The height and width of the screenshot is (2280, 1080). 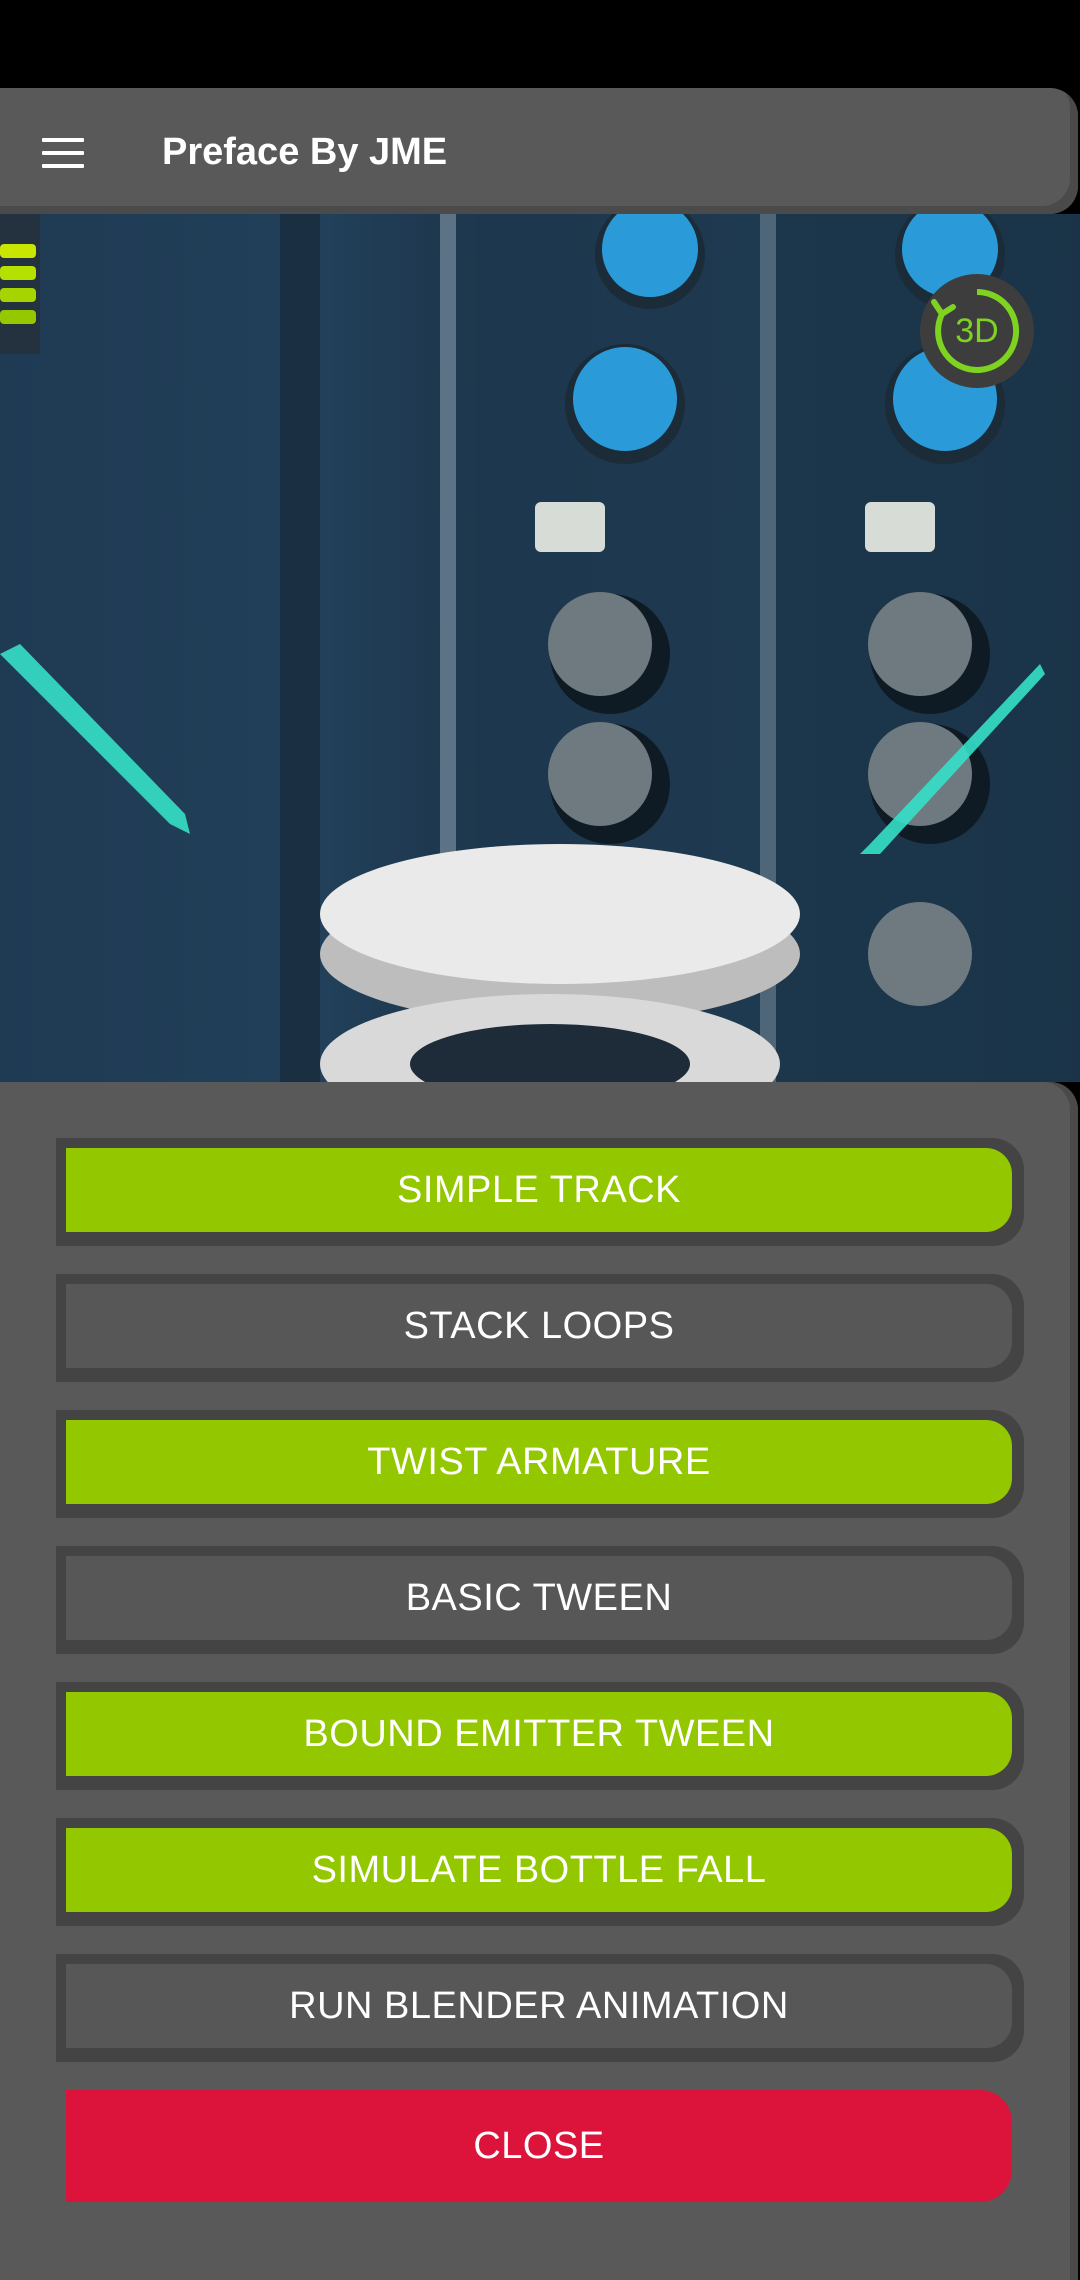 I want to click on simulate-bottle-fall-button: SIMULATE BOTTLE FALL, so click(x=540, y=1872).